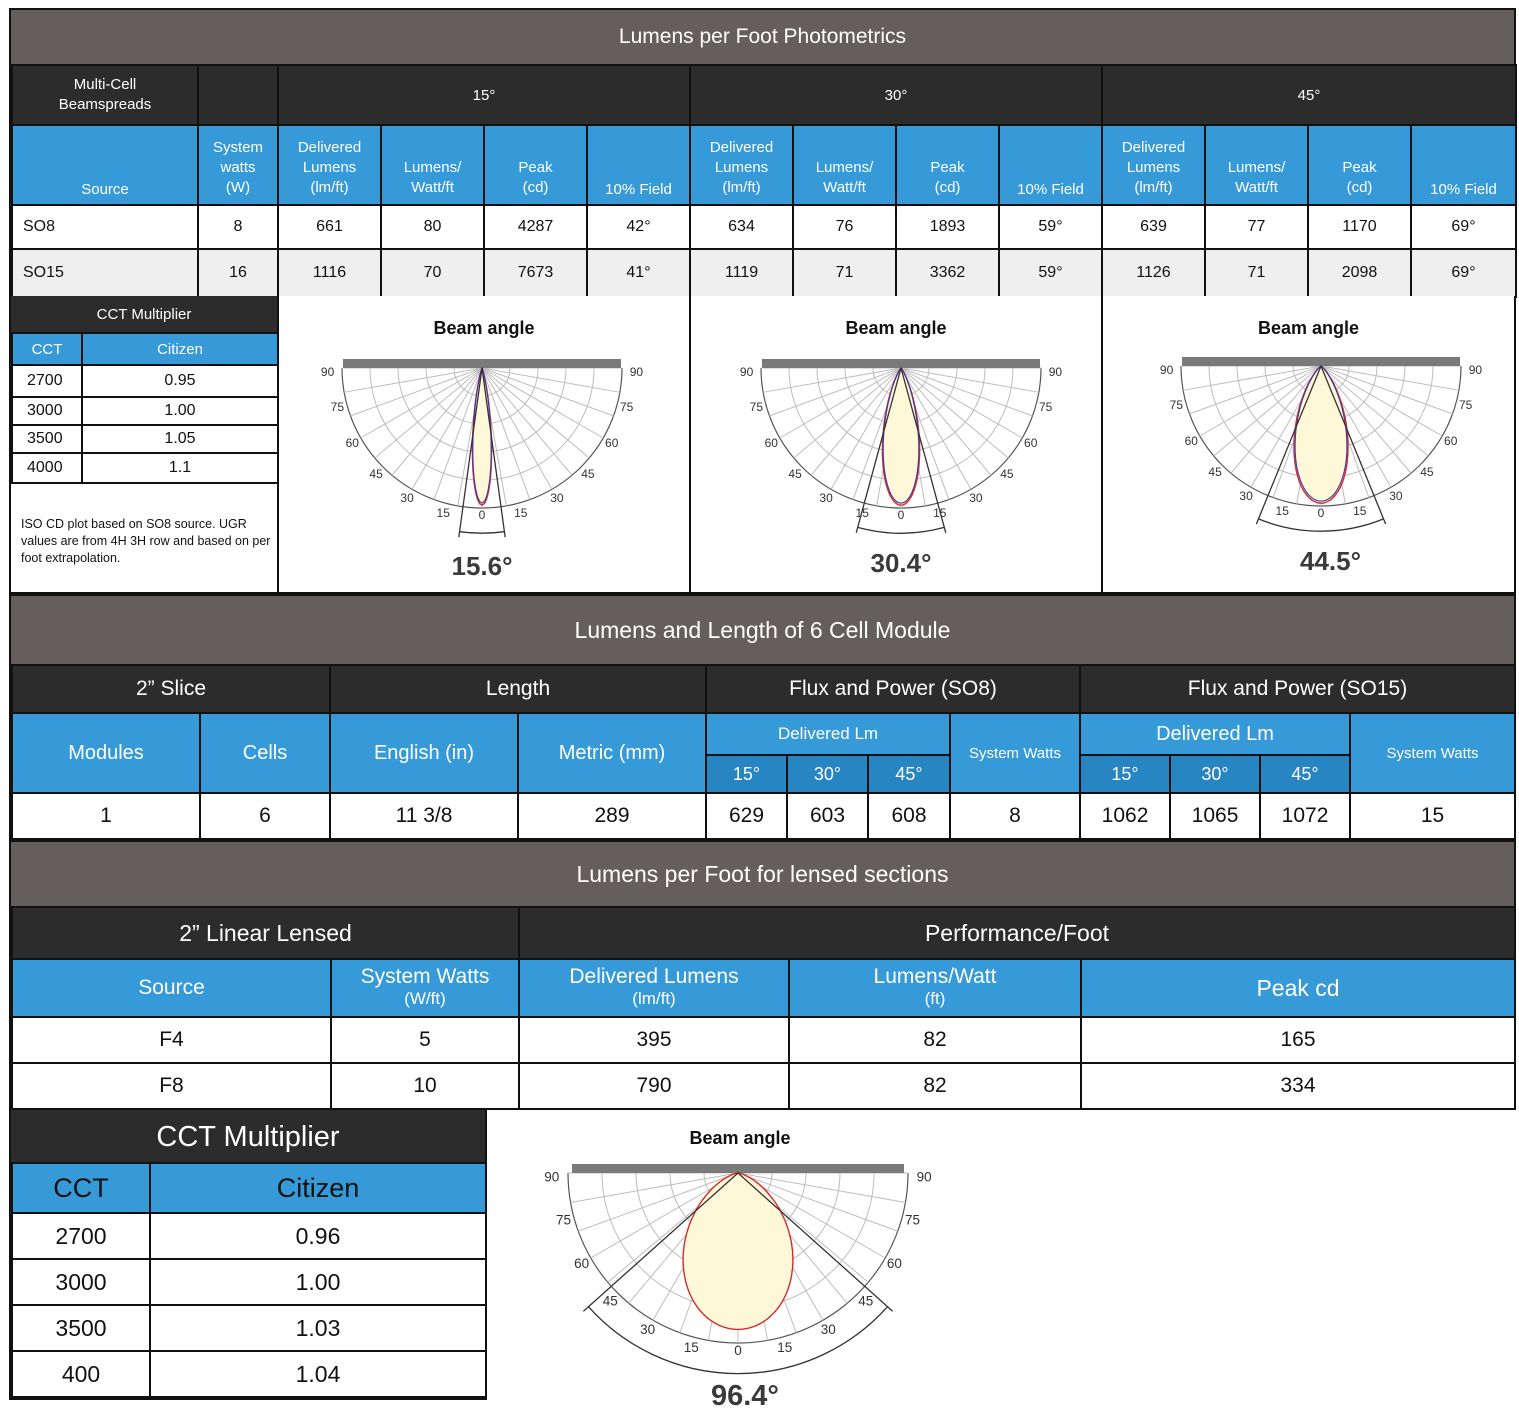  I want to click on cct-col-header: CCT, so click(47, 349).